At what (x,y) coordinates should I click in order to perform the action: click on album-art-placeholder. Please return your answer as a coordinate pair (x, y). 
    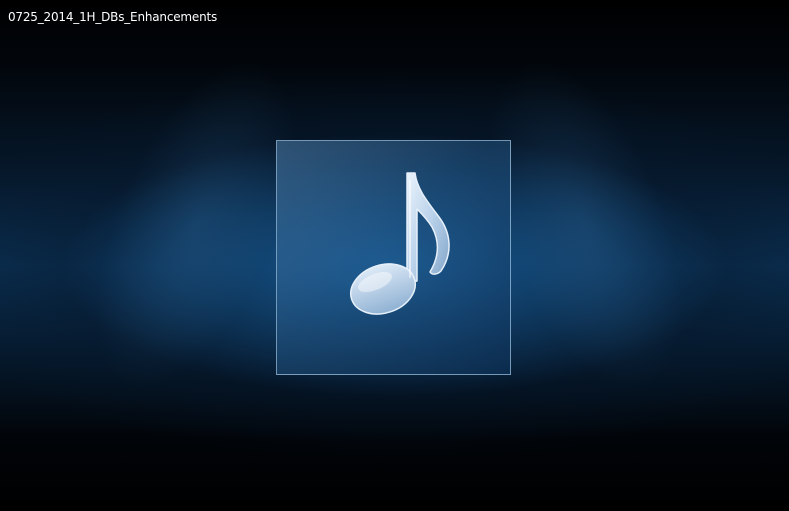
    Looking at the image, I should click on (393, 257).